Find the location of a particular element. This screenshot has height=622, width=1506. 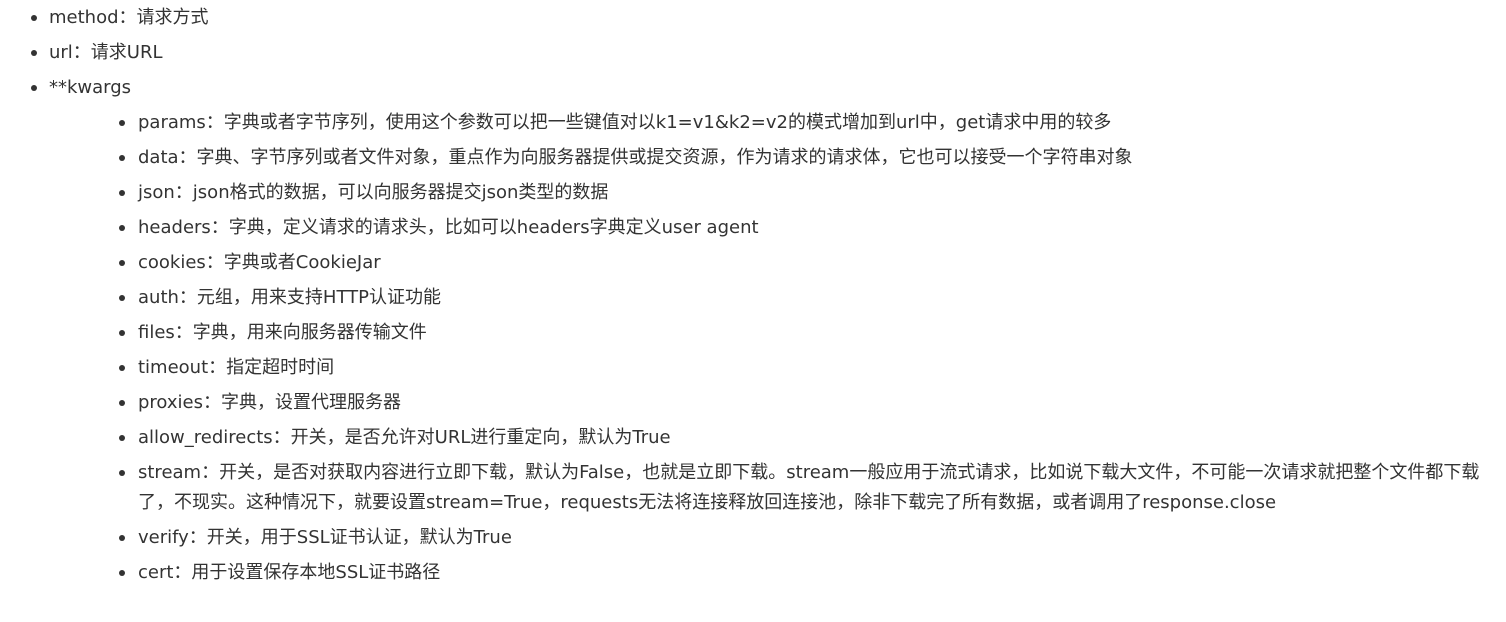

kwargs-item-text: timeout：指定超时时间 is located at coordinates (236, 367).